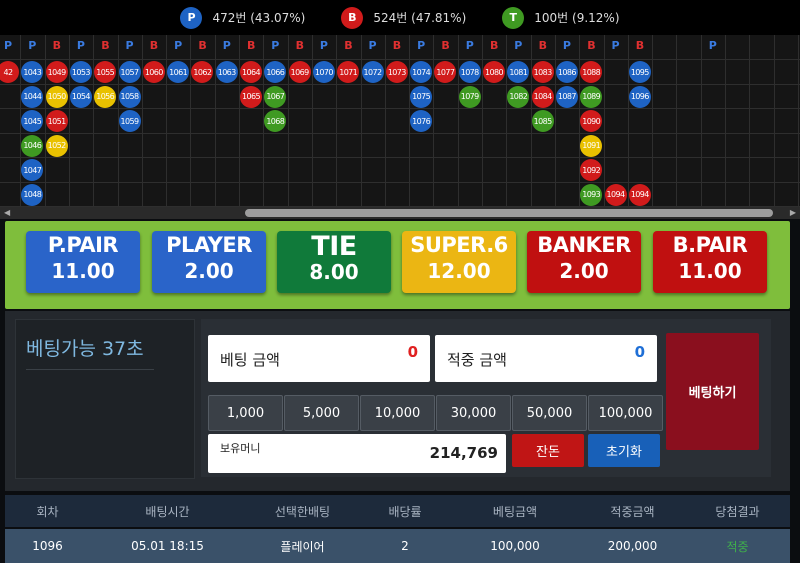 The height and width of the screenshot is (563, 800). I want to click on row-result: 적중, so click(737, 546).